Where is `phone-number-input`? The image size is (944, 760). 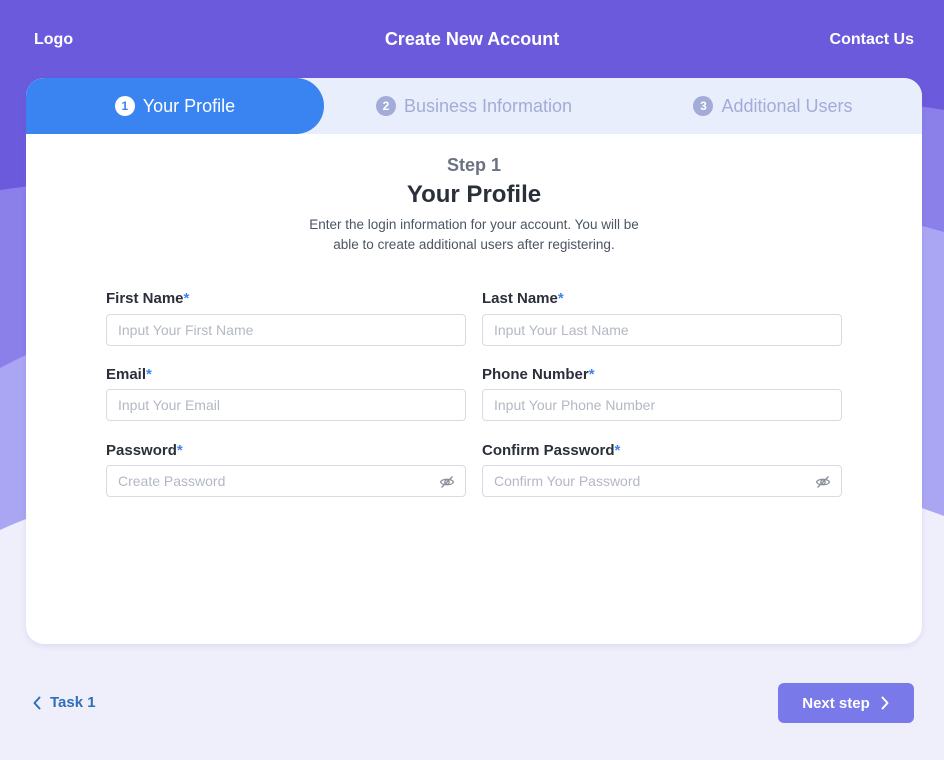
phone-number-input is located at coordinates (662, 405).